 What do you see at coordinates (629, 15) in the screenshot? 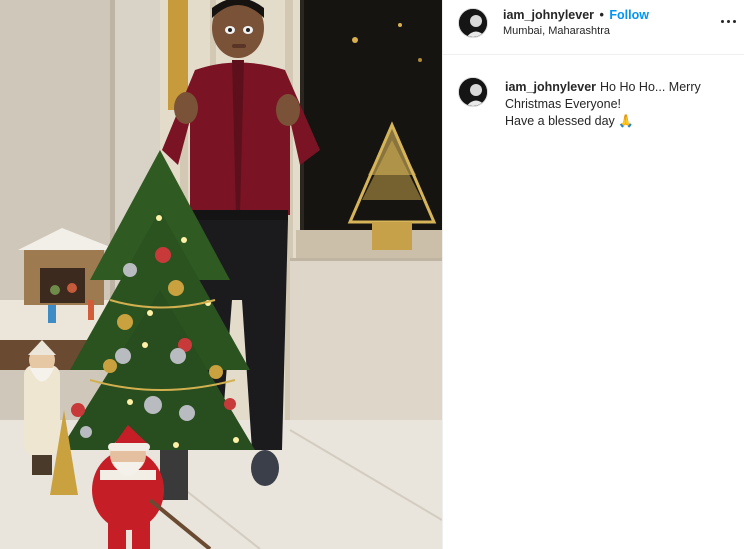
I see `follow-button: Follow` at bounding box center [629, 15].